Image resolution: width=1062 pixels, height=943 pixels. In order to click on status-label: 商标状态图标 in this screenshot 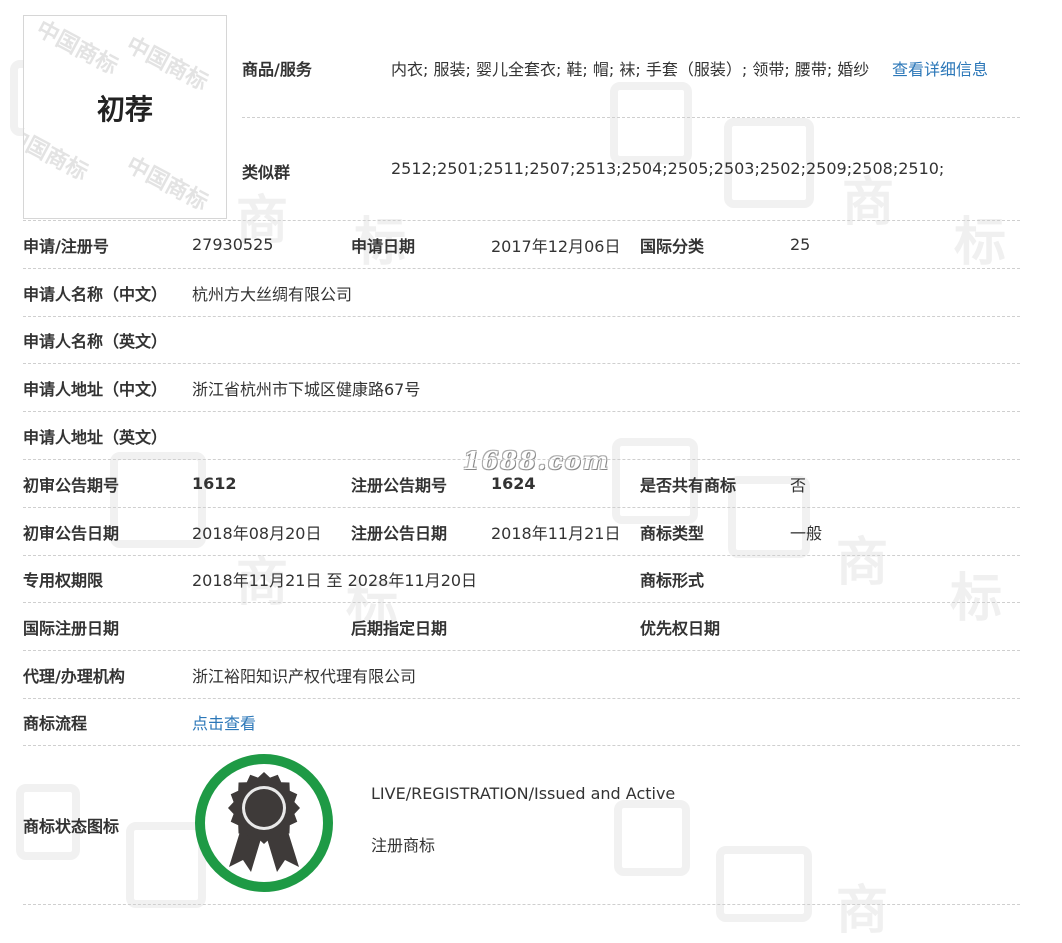, I will do `click(71, 826)`.